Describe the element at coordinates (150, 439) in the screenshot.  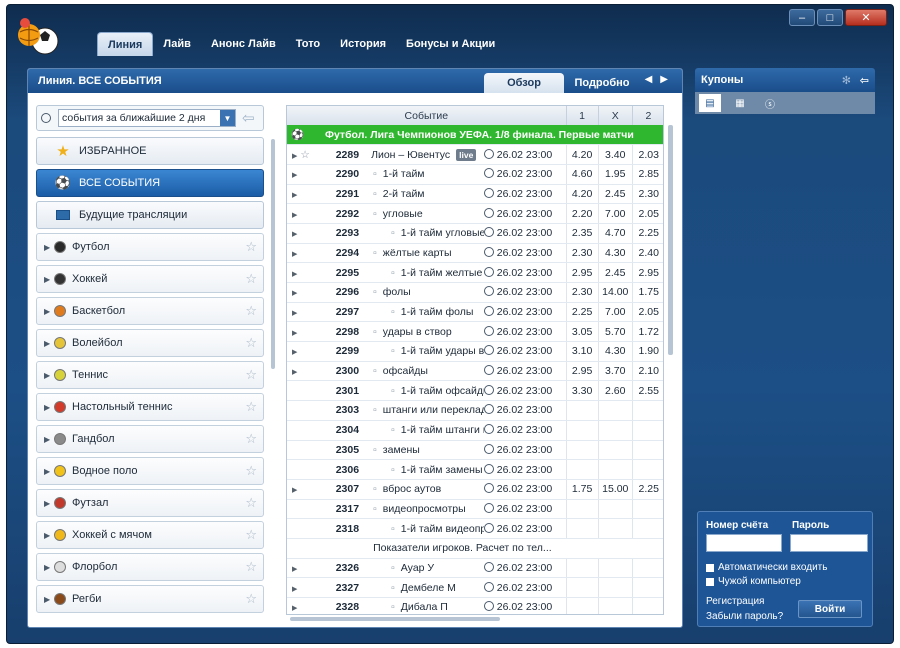
I see `sport-item: ▶ Гандбол ☆` at that location.